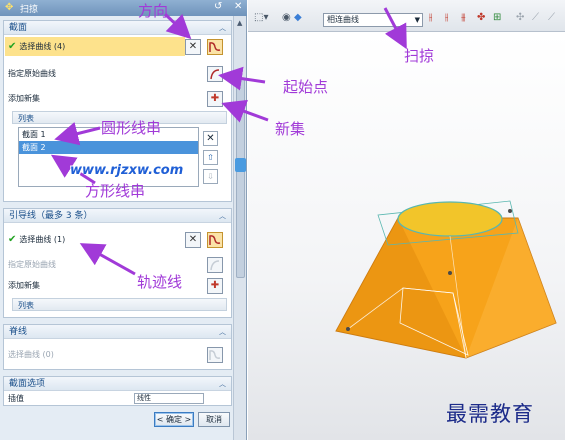  Describe the element at coordinates (290, 129) in the screenshot. I see `annotation-new-set: 新集` at that location.